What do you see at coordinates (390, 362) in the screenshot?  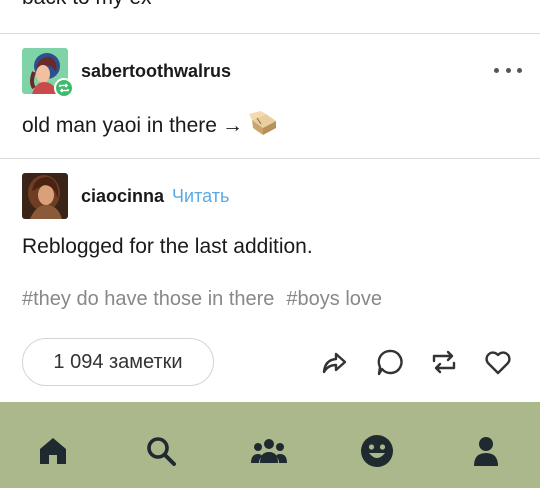 I see `reply-icon` at bounding box center [390, 362].